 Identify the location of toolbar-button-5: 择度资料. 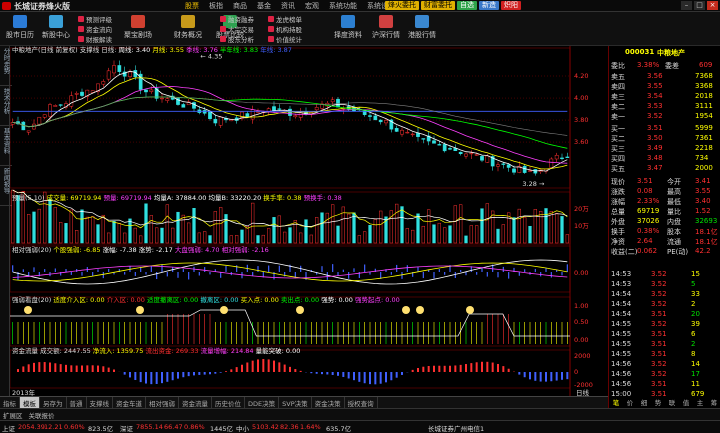
(348, 27).